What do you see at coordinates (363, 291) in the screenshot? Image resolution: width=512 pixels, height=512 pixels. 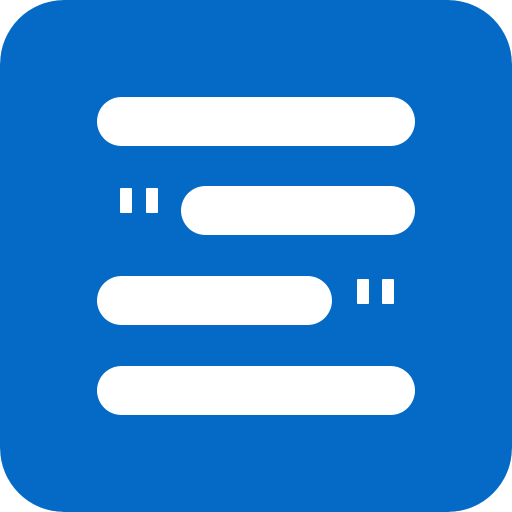 I see `close-quote-mark-left` at bounding box center [363, 291].